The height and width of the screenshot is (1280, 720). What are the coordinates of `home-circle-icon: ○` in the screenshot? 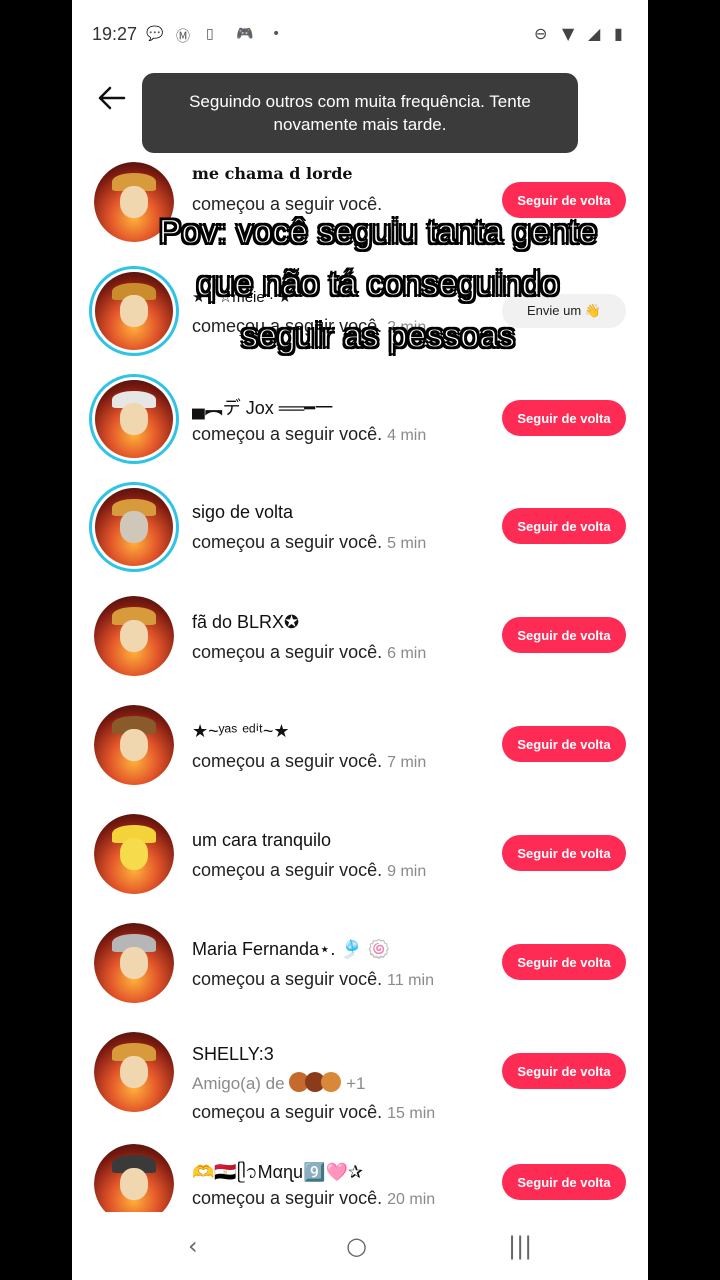 It's located at (356, 1246).